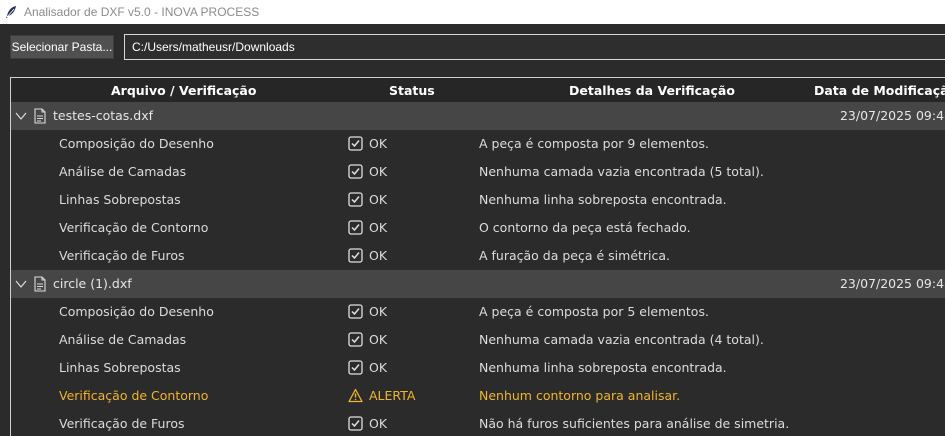 This screenshot has height=436, width=945. I want to click on title-bar: Analisador de DXF v5.0 - INOVA PROCESS, so click(472, 12).